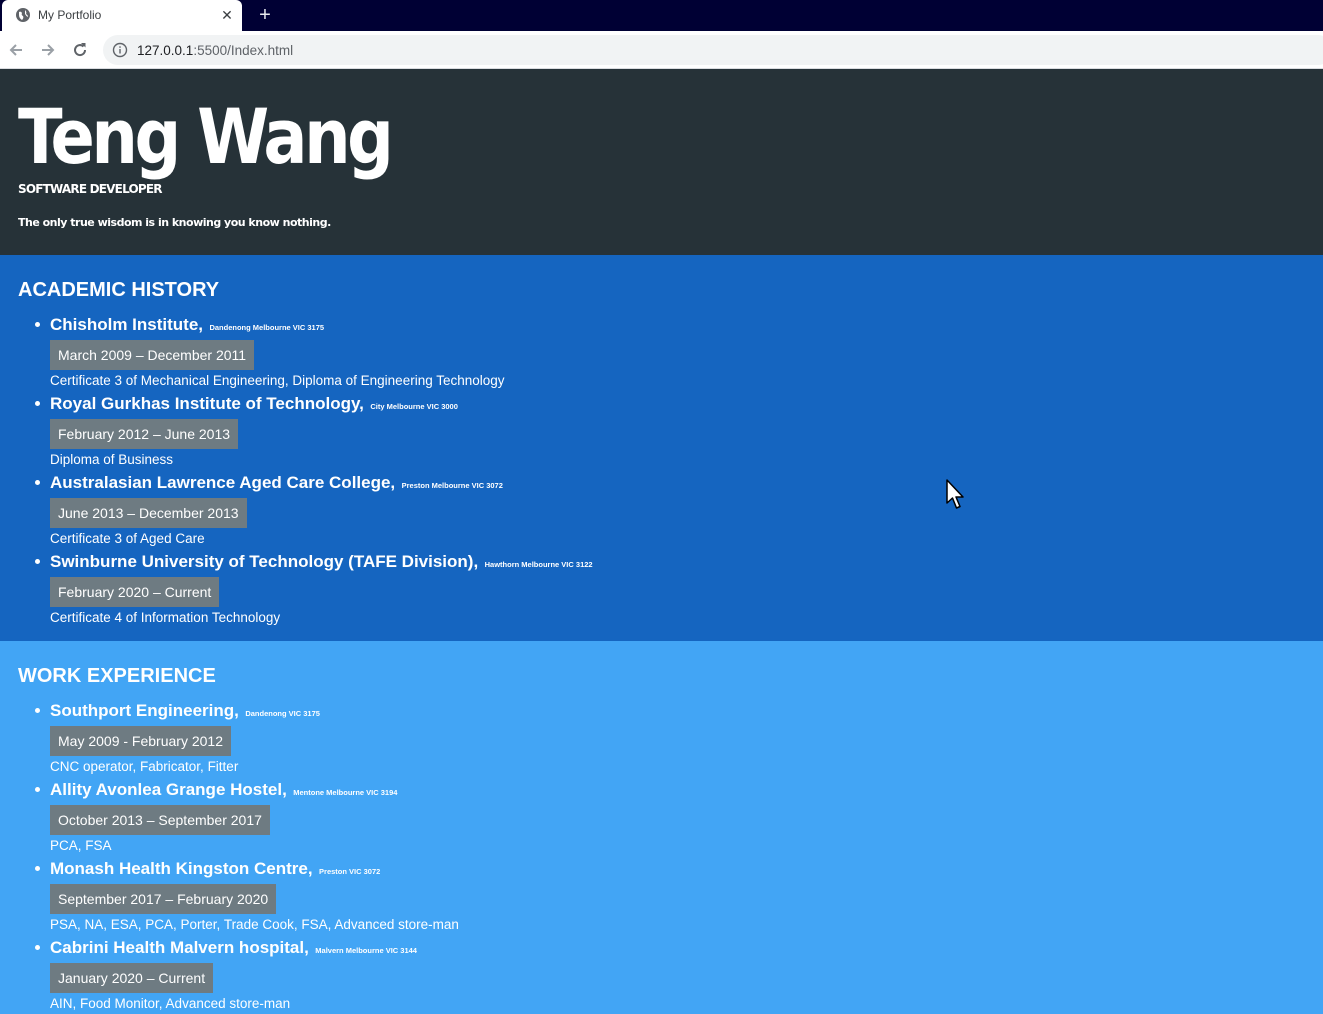  I want to click on institution-name: Royal Gurkhas Institute of Technology,, so click(207, 403).